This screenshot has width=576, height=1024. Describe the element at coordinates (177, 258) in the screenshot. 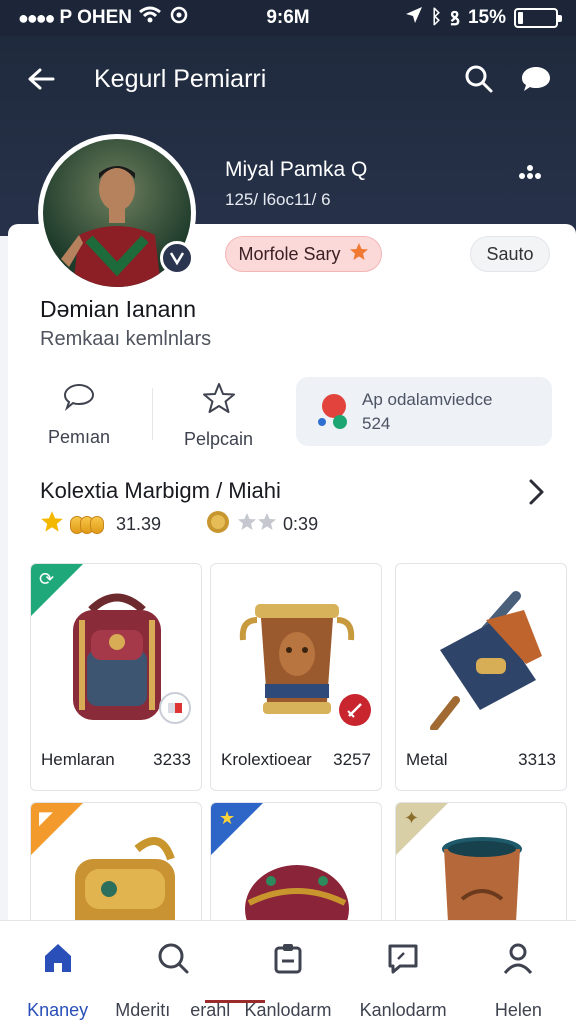

I see `verified-badge-icon` at that location.